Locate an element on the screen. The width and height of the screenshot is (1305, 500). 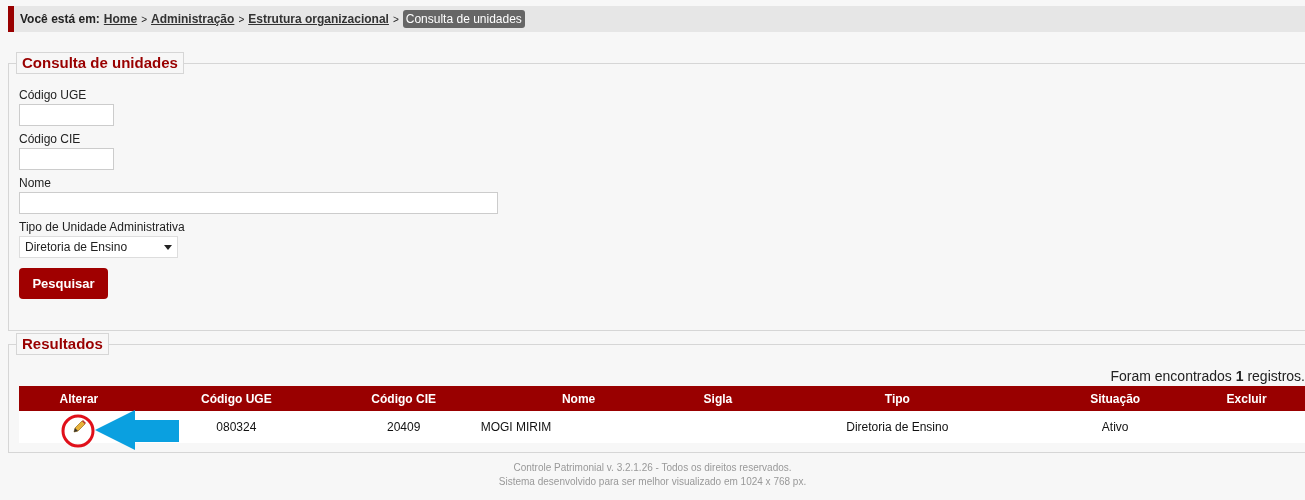
column-header: Excluir is located at coordinates (1246, 399).